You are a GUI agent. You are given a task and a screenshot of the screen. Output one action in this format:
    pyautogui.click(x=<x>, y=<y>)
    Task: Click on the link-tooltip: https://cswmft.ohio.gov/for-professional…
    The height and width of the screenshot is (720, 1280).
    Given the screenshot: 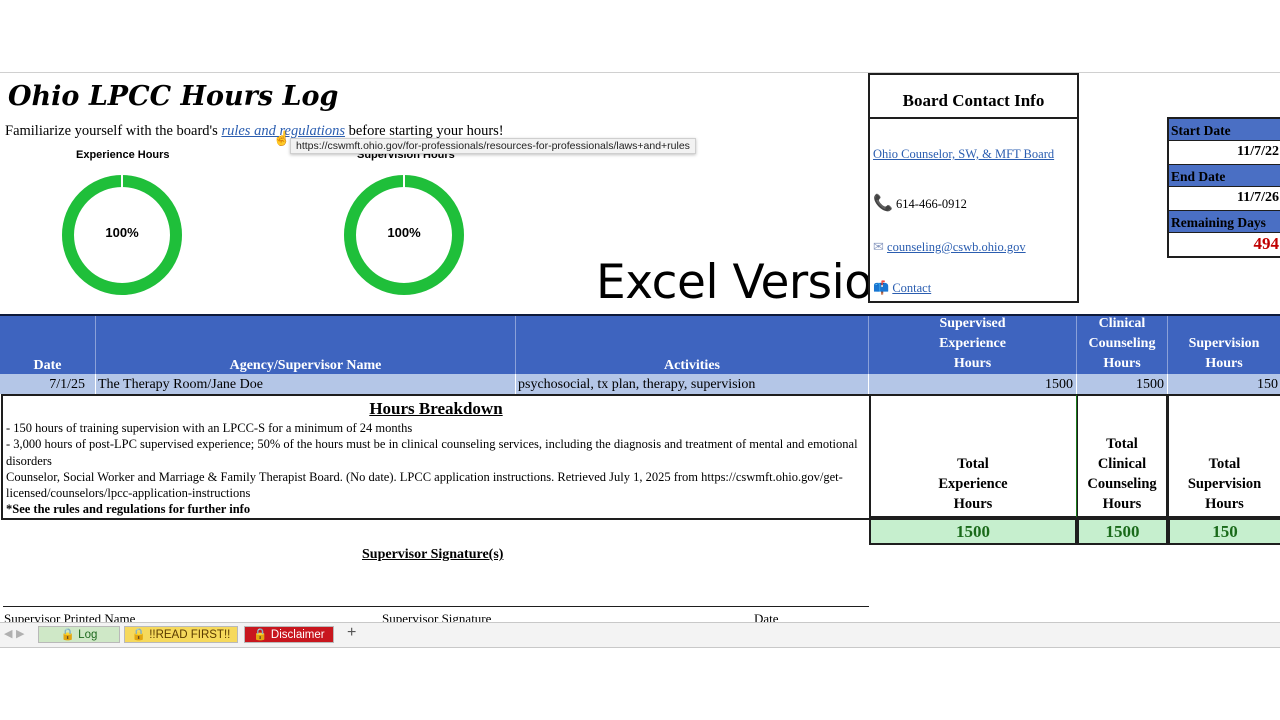 What is the action you would take?
    pyautogui.click(x=493, y=146)
    